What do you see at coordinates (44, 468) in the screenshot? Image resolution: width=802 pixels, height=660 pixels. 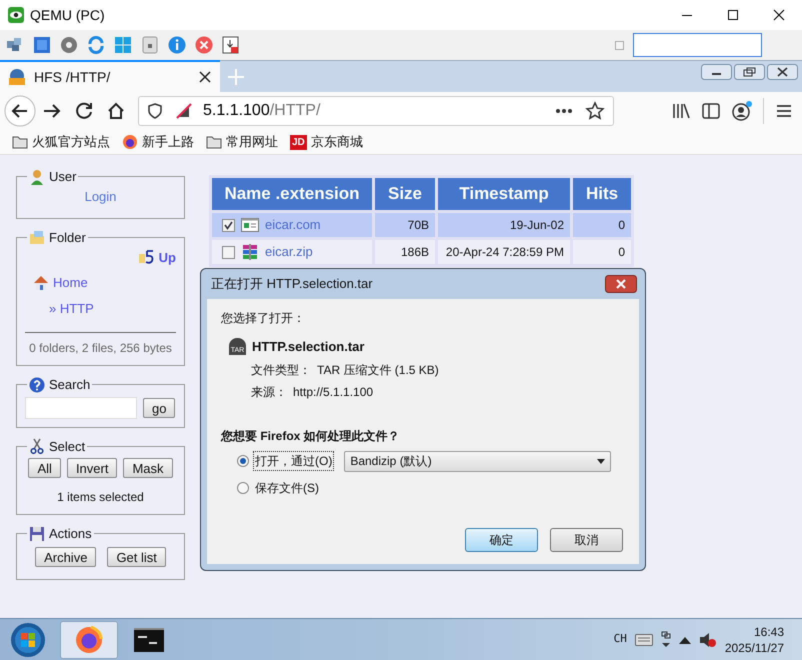 I see `button: All` at bounding box center [44, 468].